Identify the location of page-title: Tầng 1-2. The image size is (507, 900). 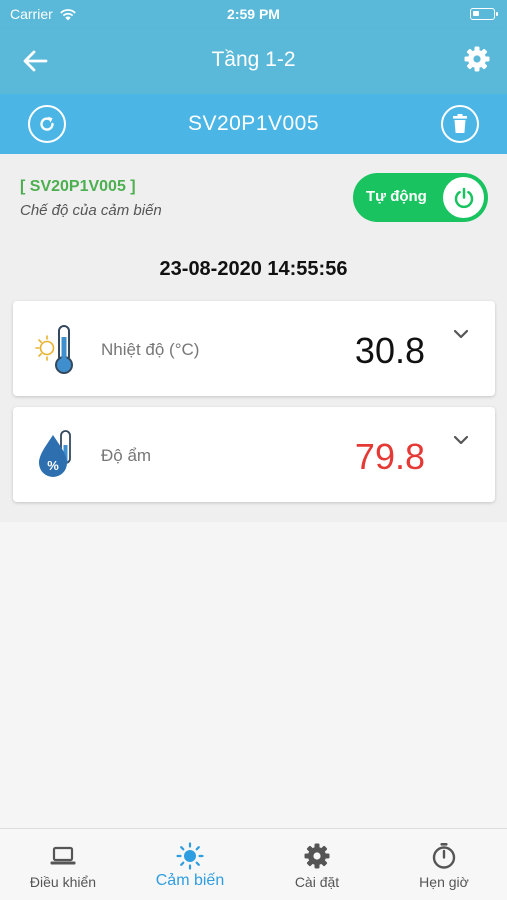
(253, 59).